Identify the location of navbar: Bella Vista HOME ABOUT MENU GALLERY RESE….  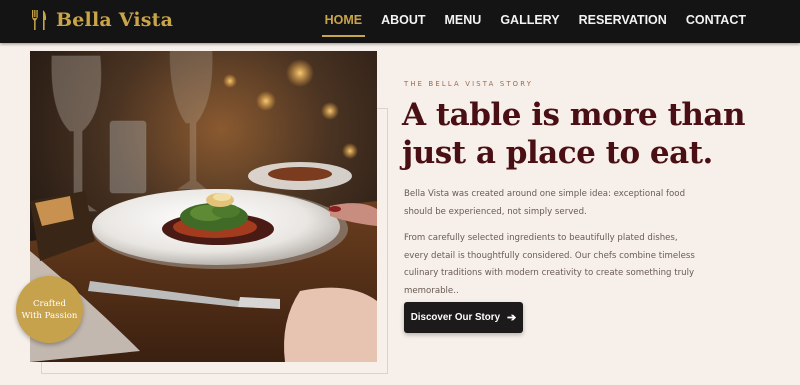
(400, 21).